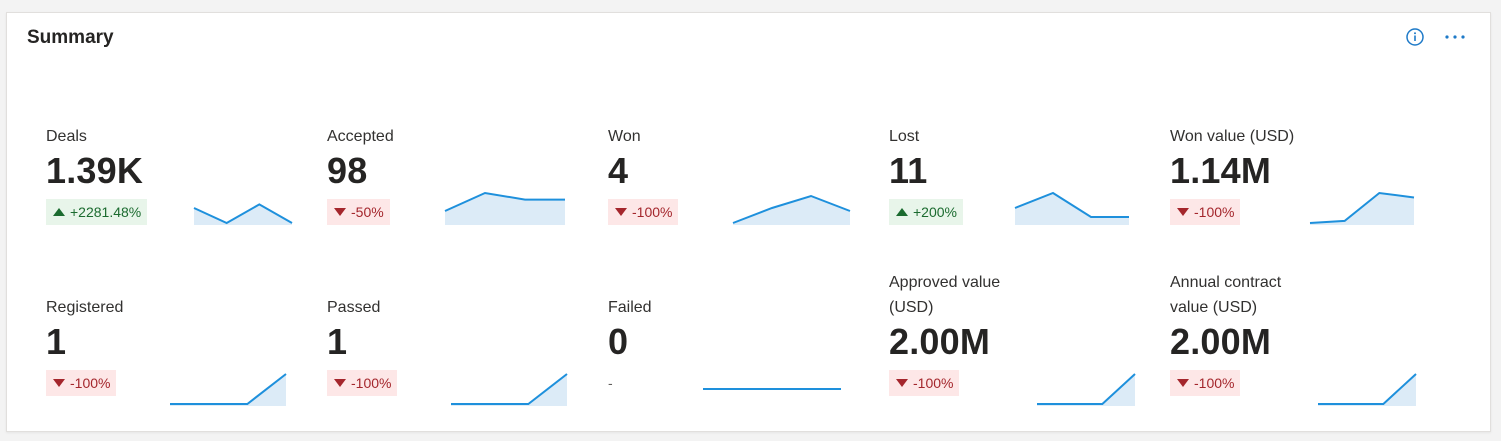 This screenshot has width=1501, height=441. Describe the element at coordinates (181, 341) in the screenshot. I see `kpi-tile: Registered 1 -100%` at that location.